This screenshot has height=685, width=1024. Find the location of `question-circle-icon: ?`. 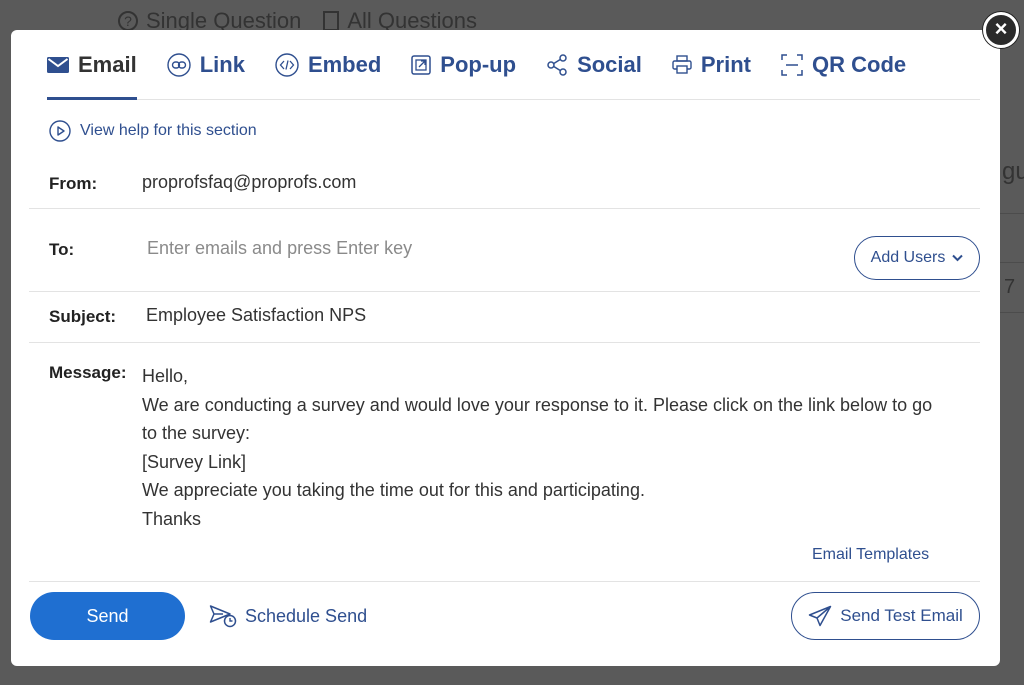

question-circle-icon: ? is located at coordinates (128, 21).